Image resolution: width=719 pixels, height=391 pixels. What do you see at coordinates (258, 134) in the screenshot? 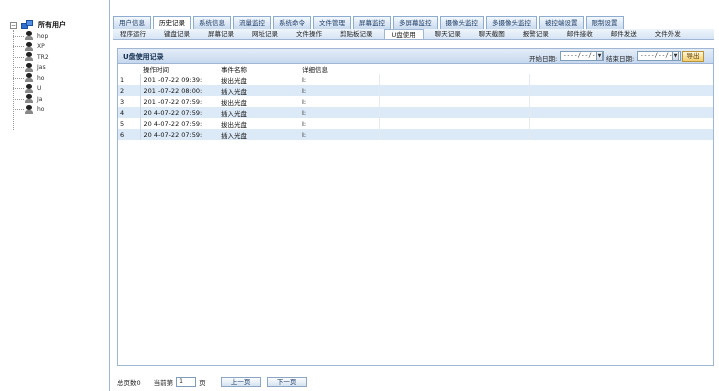
I see `cell-event: 插入光盘` at bounding box center [258, 134].